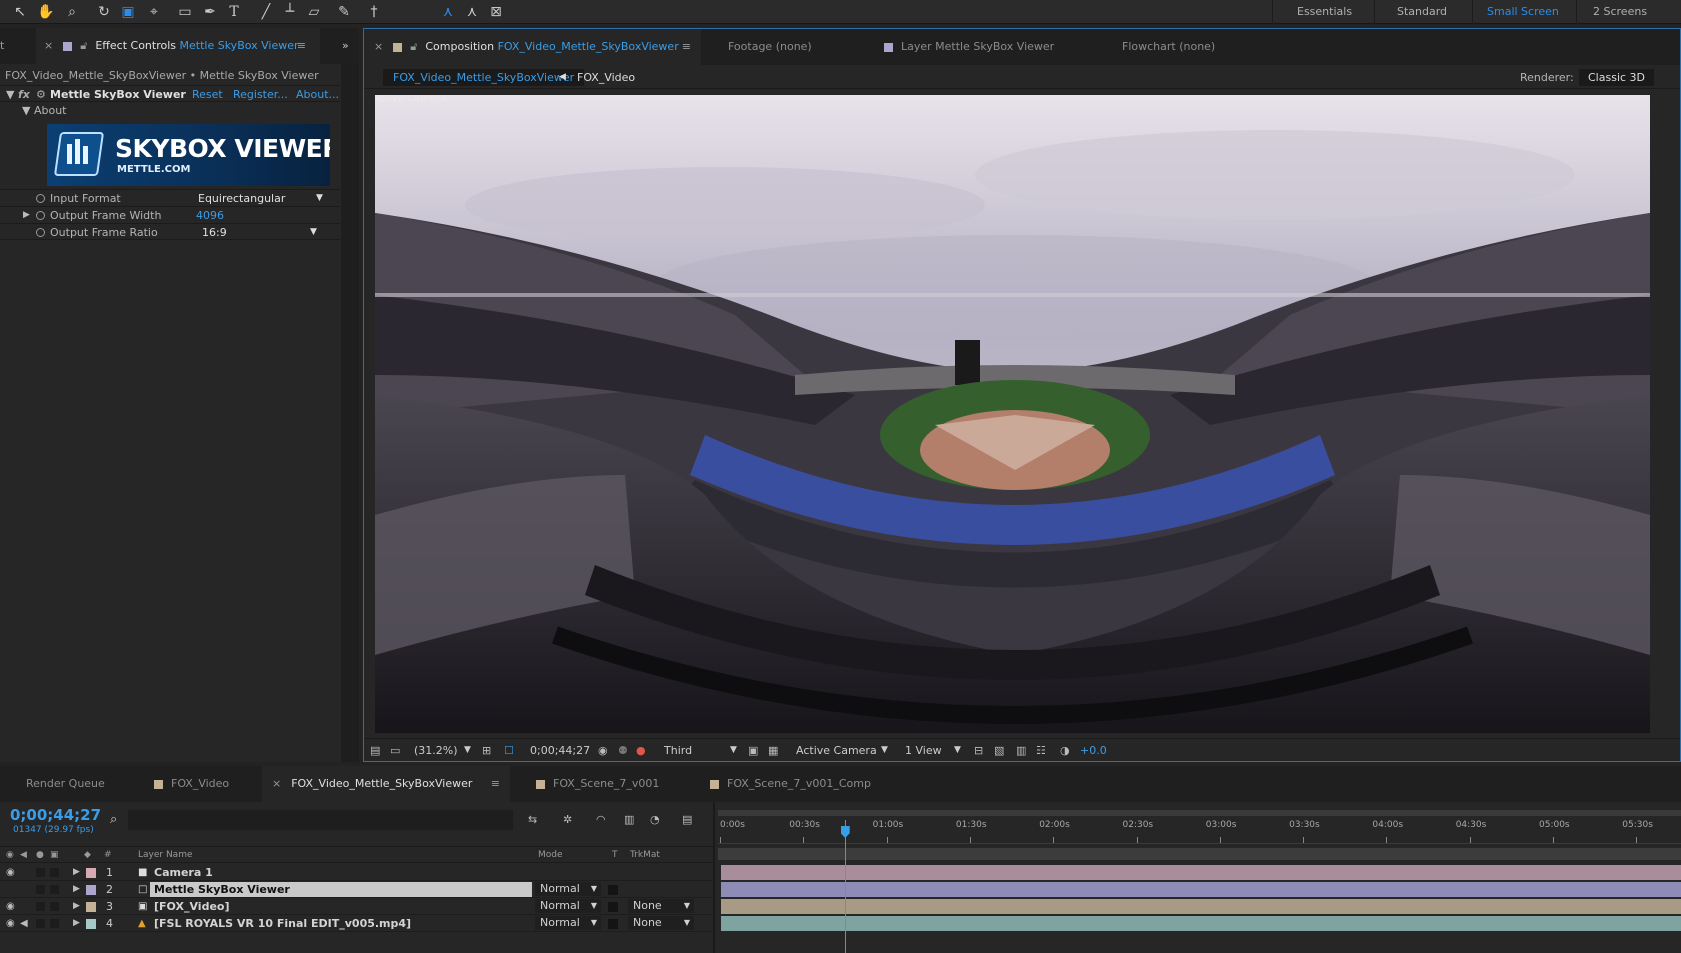 The image size is (1681, 953). Describe the element at coordinates (314, 12) in the screenshot. I see `eraser-tool-icon: ▱` at that location.